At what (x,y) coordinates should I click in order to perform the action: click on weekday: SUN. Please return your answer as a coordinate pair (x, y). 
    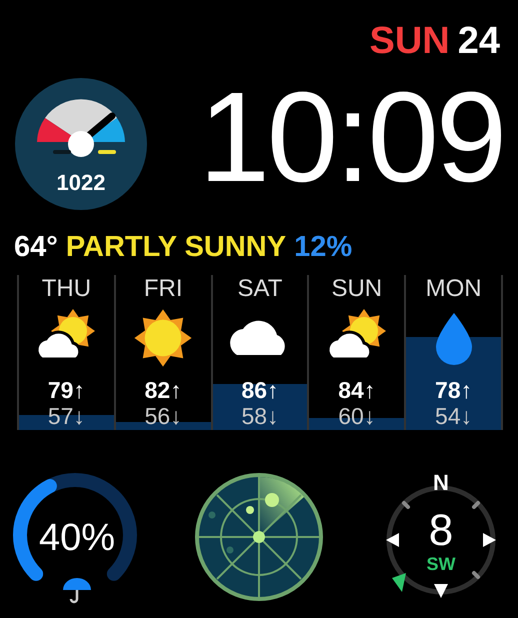
    Looking at the image, I should click on (409, 41).